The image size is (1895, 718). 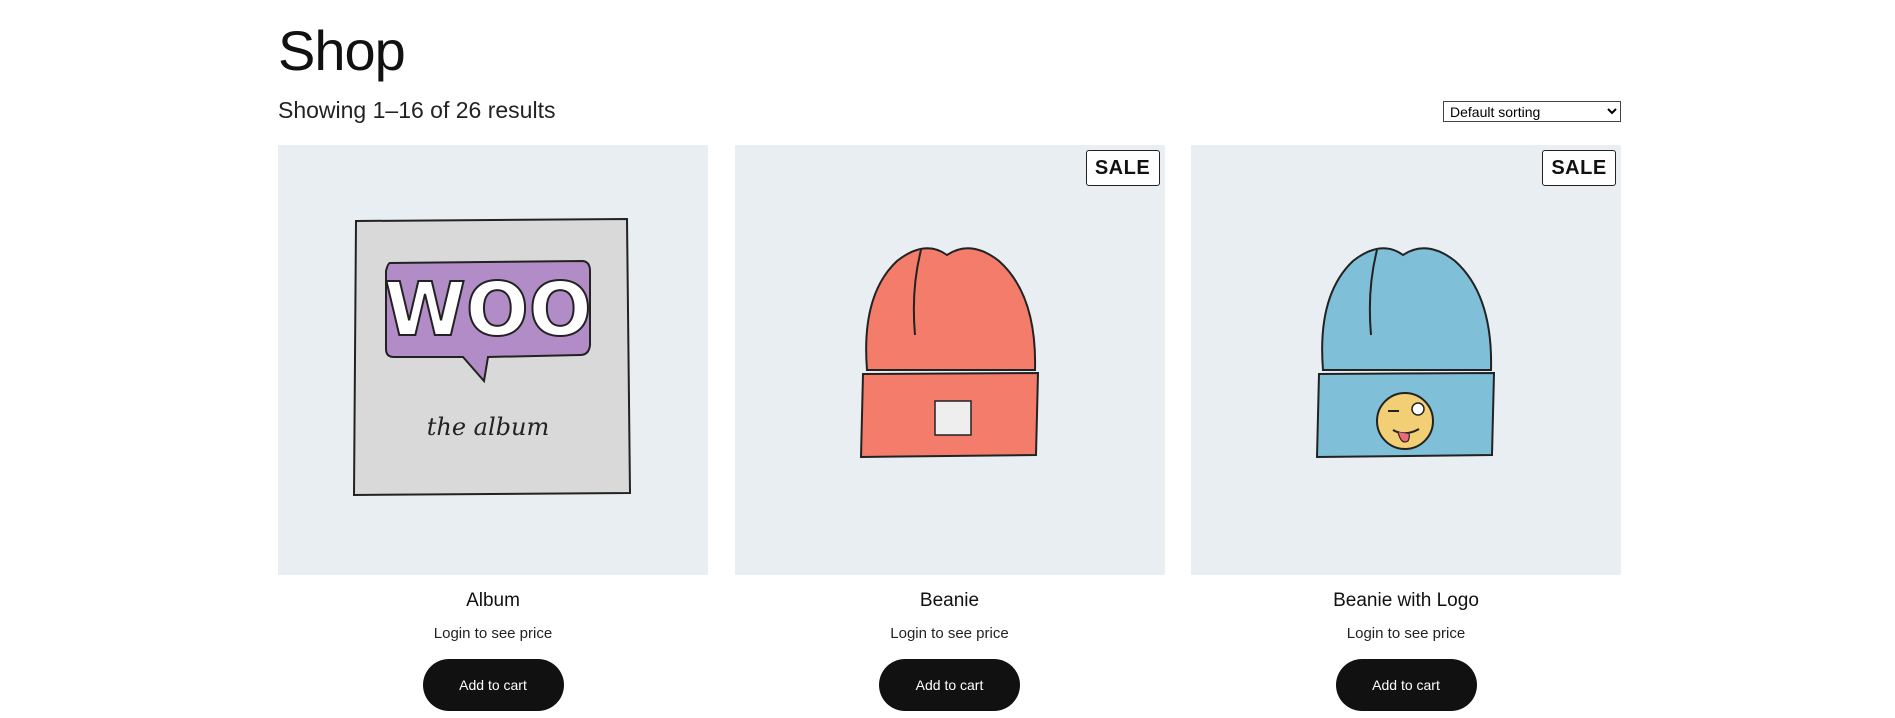 I want to click on product-image-beanie: SALE, so click(x=949, y=360).